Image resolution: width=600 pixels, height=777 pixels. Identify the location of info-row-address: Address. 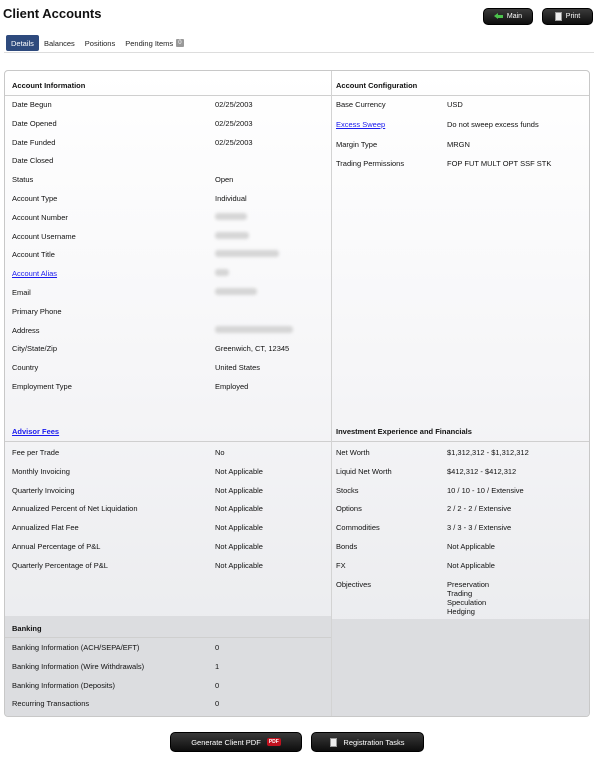
(171, 330).